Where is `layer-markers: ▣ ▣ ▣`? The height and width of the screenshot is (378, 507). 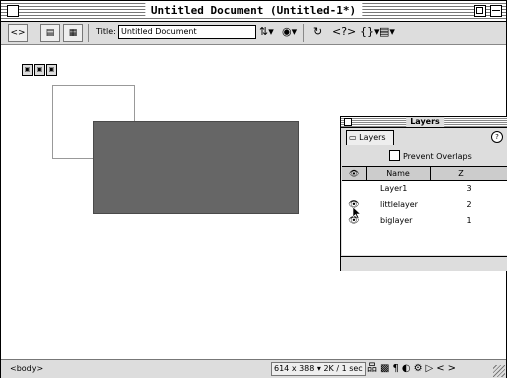
layer-markers: ▣ ▣ ▣ is located at coordinates (40, 66).